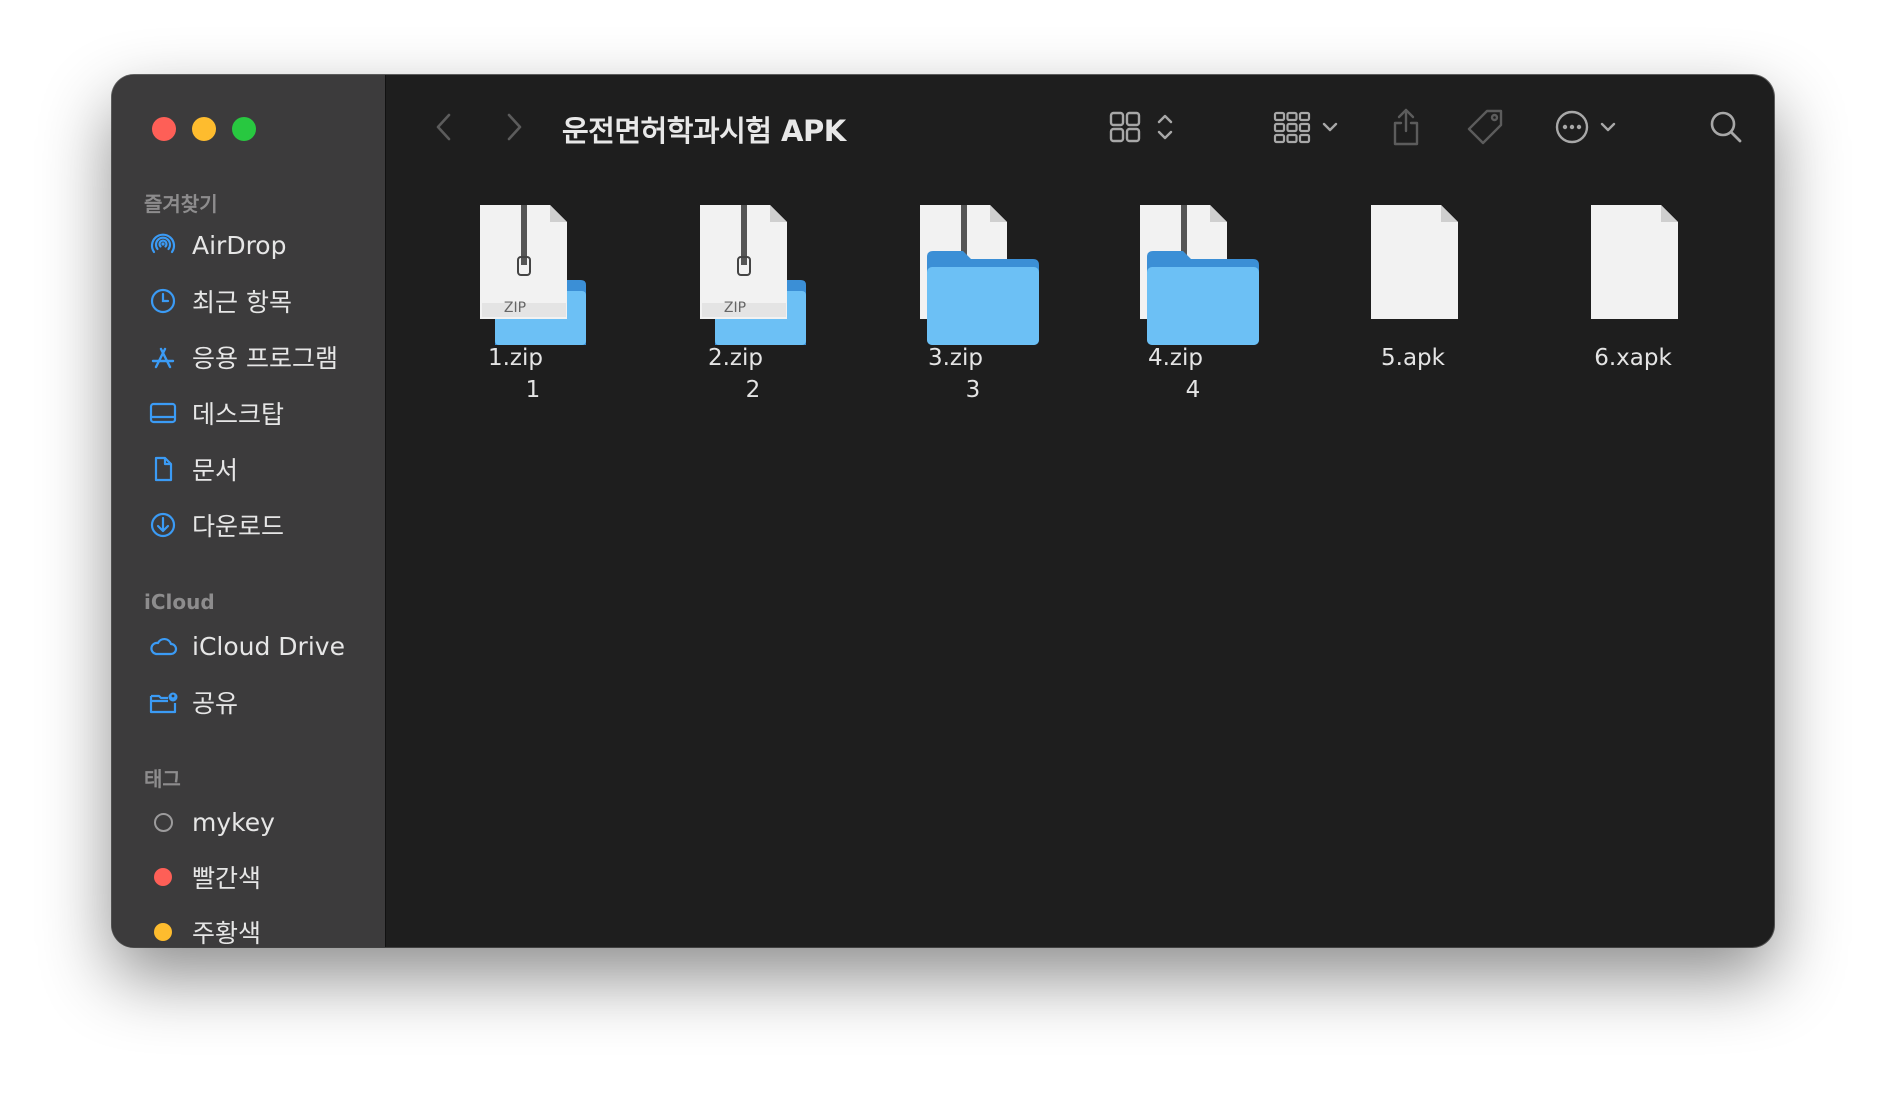 This screenshot has height=1096, width=1886. I want to click on file-name: 3.zip, so click(955, 358).